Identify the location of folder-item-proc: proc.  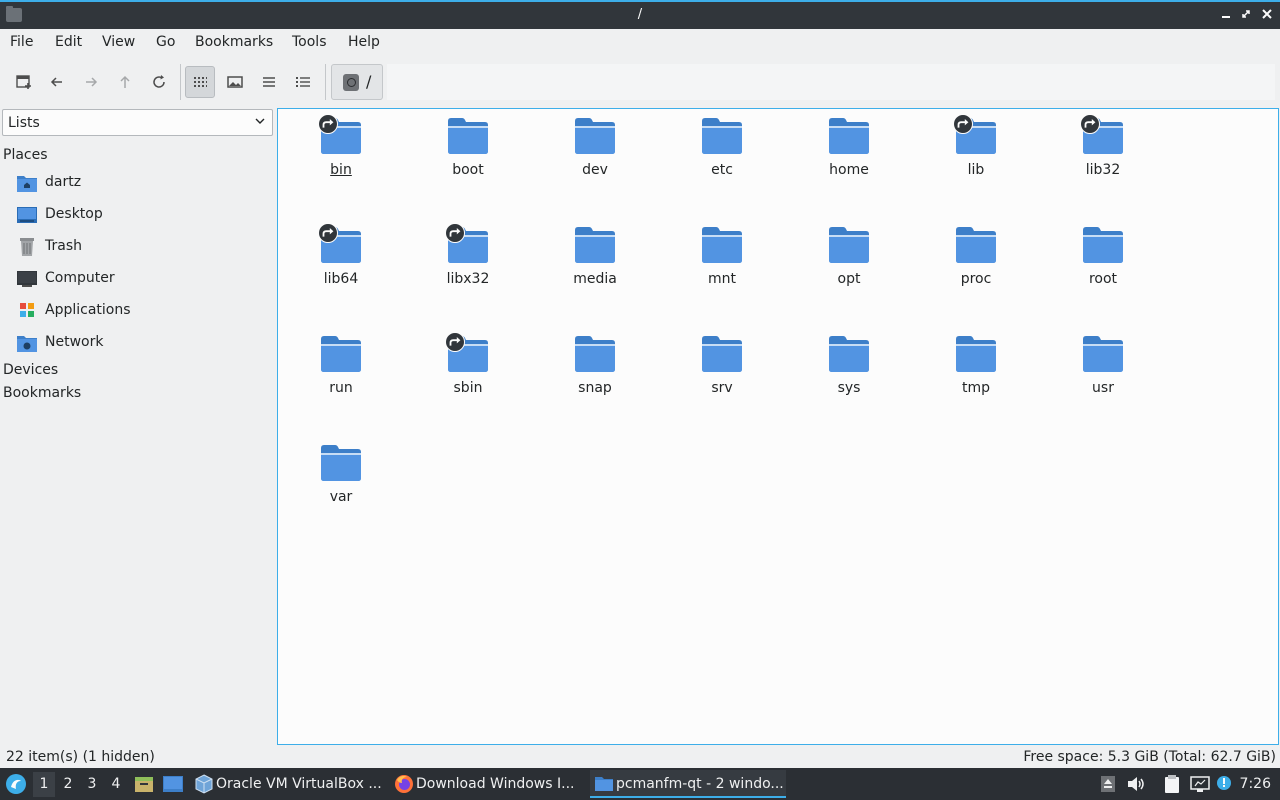
(976, 268).